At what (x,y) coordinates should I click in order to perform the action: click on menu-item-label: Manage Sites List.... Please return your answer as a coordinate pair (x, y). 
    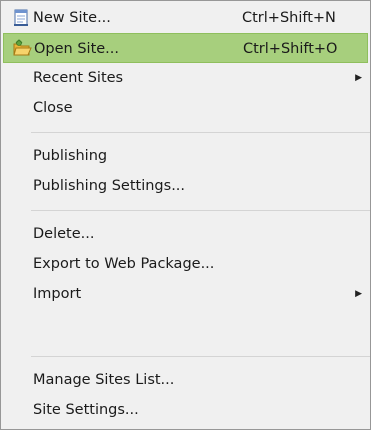
    Looking at the image, I should click on (104, 380).